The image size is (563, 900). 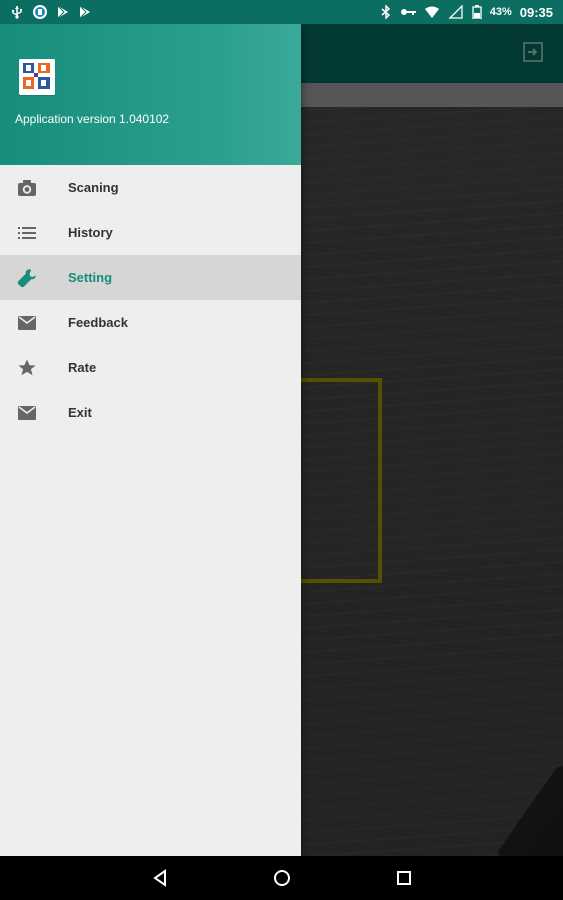 What do you see at coordinates (150, 232) in the screenshot?
I see `menu-item-history: History` at bounding box center [150, 232].